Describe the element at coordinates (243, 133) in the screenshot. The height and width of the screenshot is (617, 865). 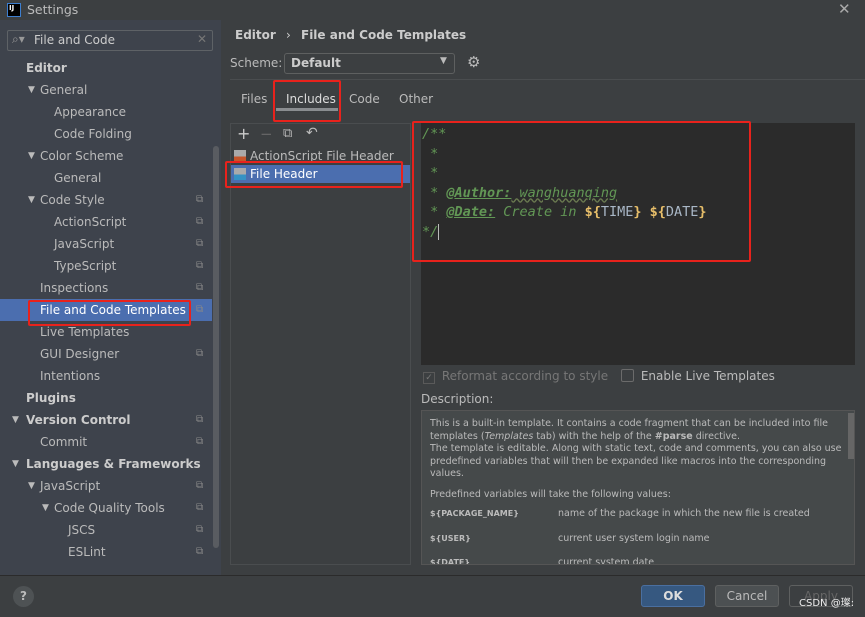
I see `add-icon: +` at that location.